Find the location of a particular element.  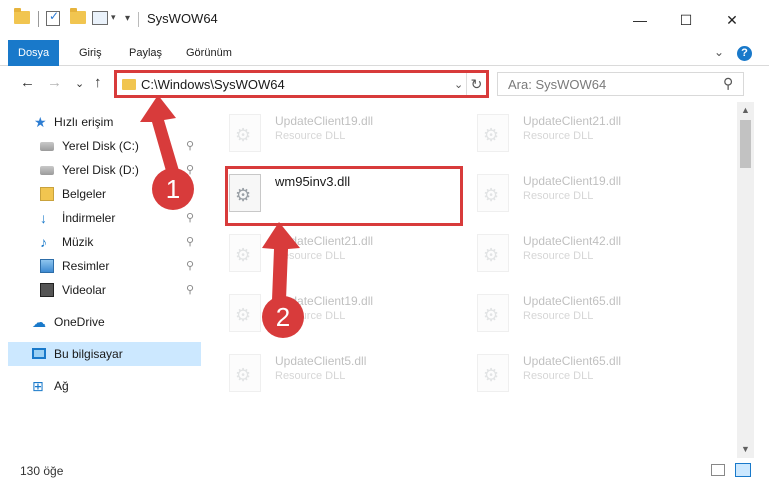

toolbar-dropdown-icon: ▾ is located at coordinates (113, 17).